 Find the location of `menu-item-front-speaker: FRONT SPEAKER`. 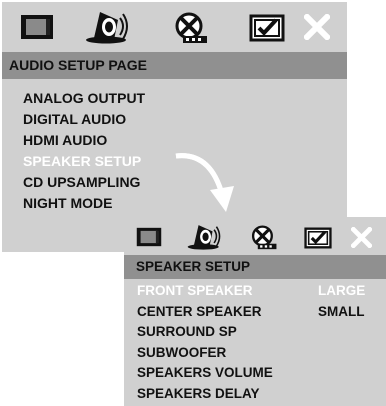

menu-item-front-speaker: FRONT SPEAKER is located at coordinates (195, 290).